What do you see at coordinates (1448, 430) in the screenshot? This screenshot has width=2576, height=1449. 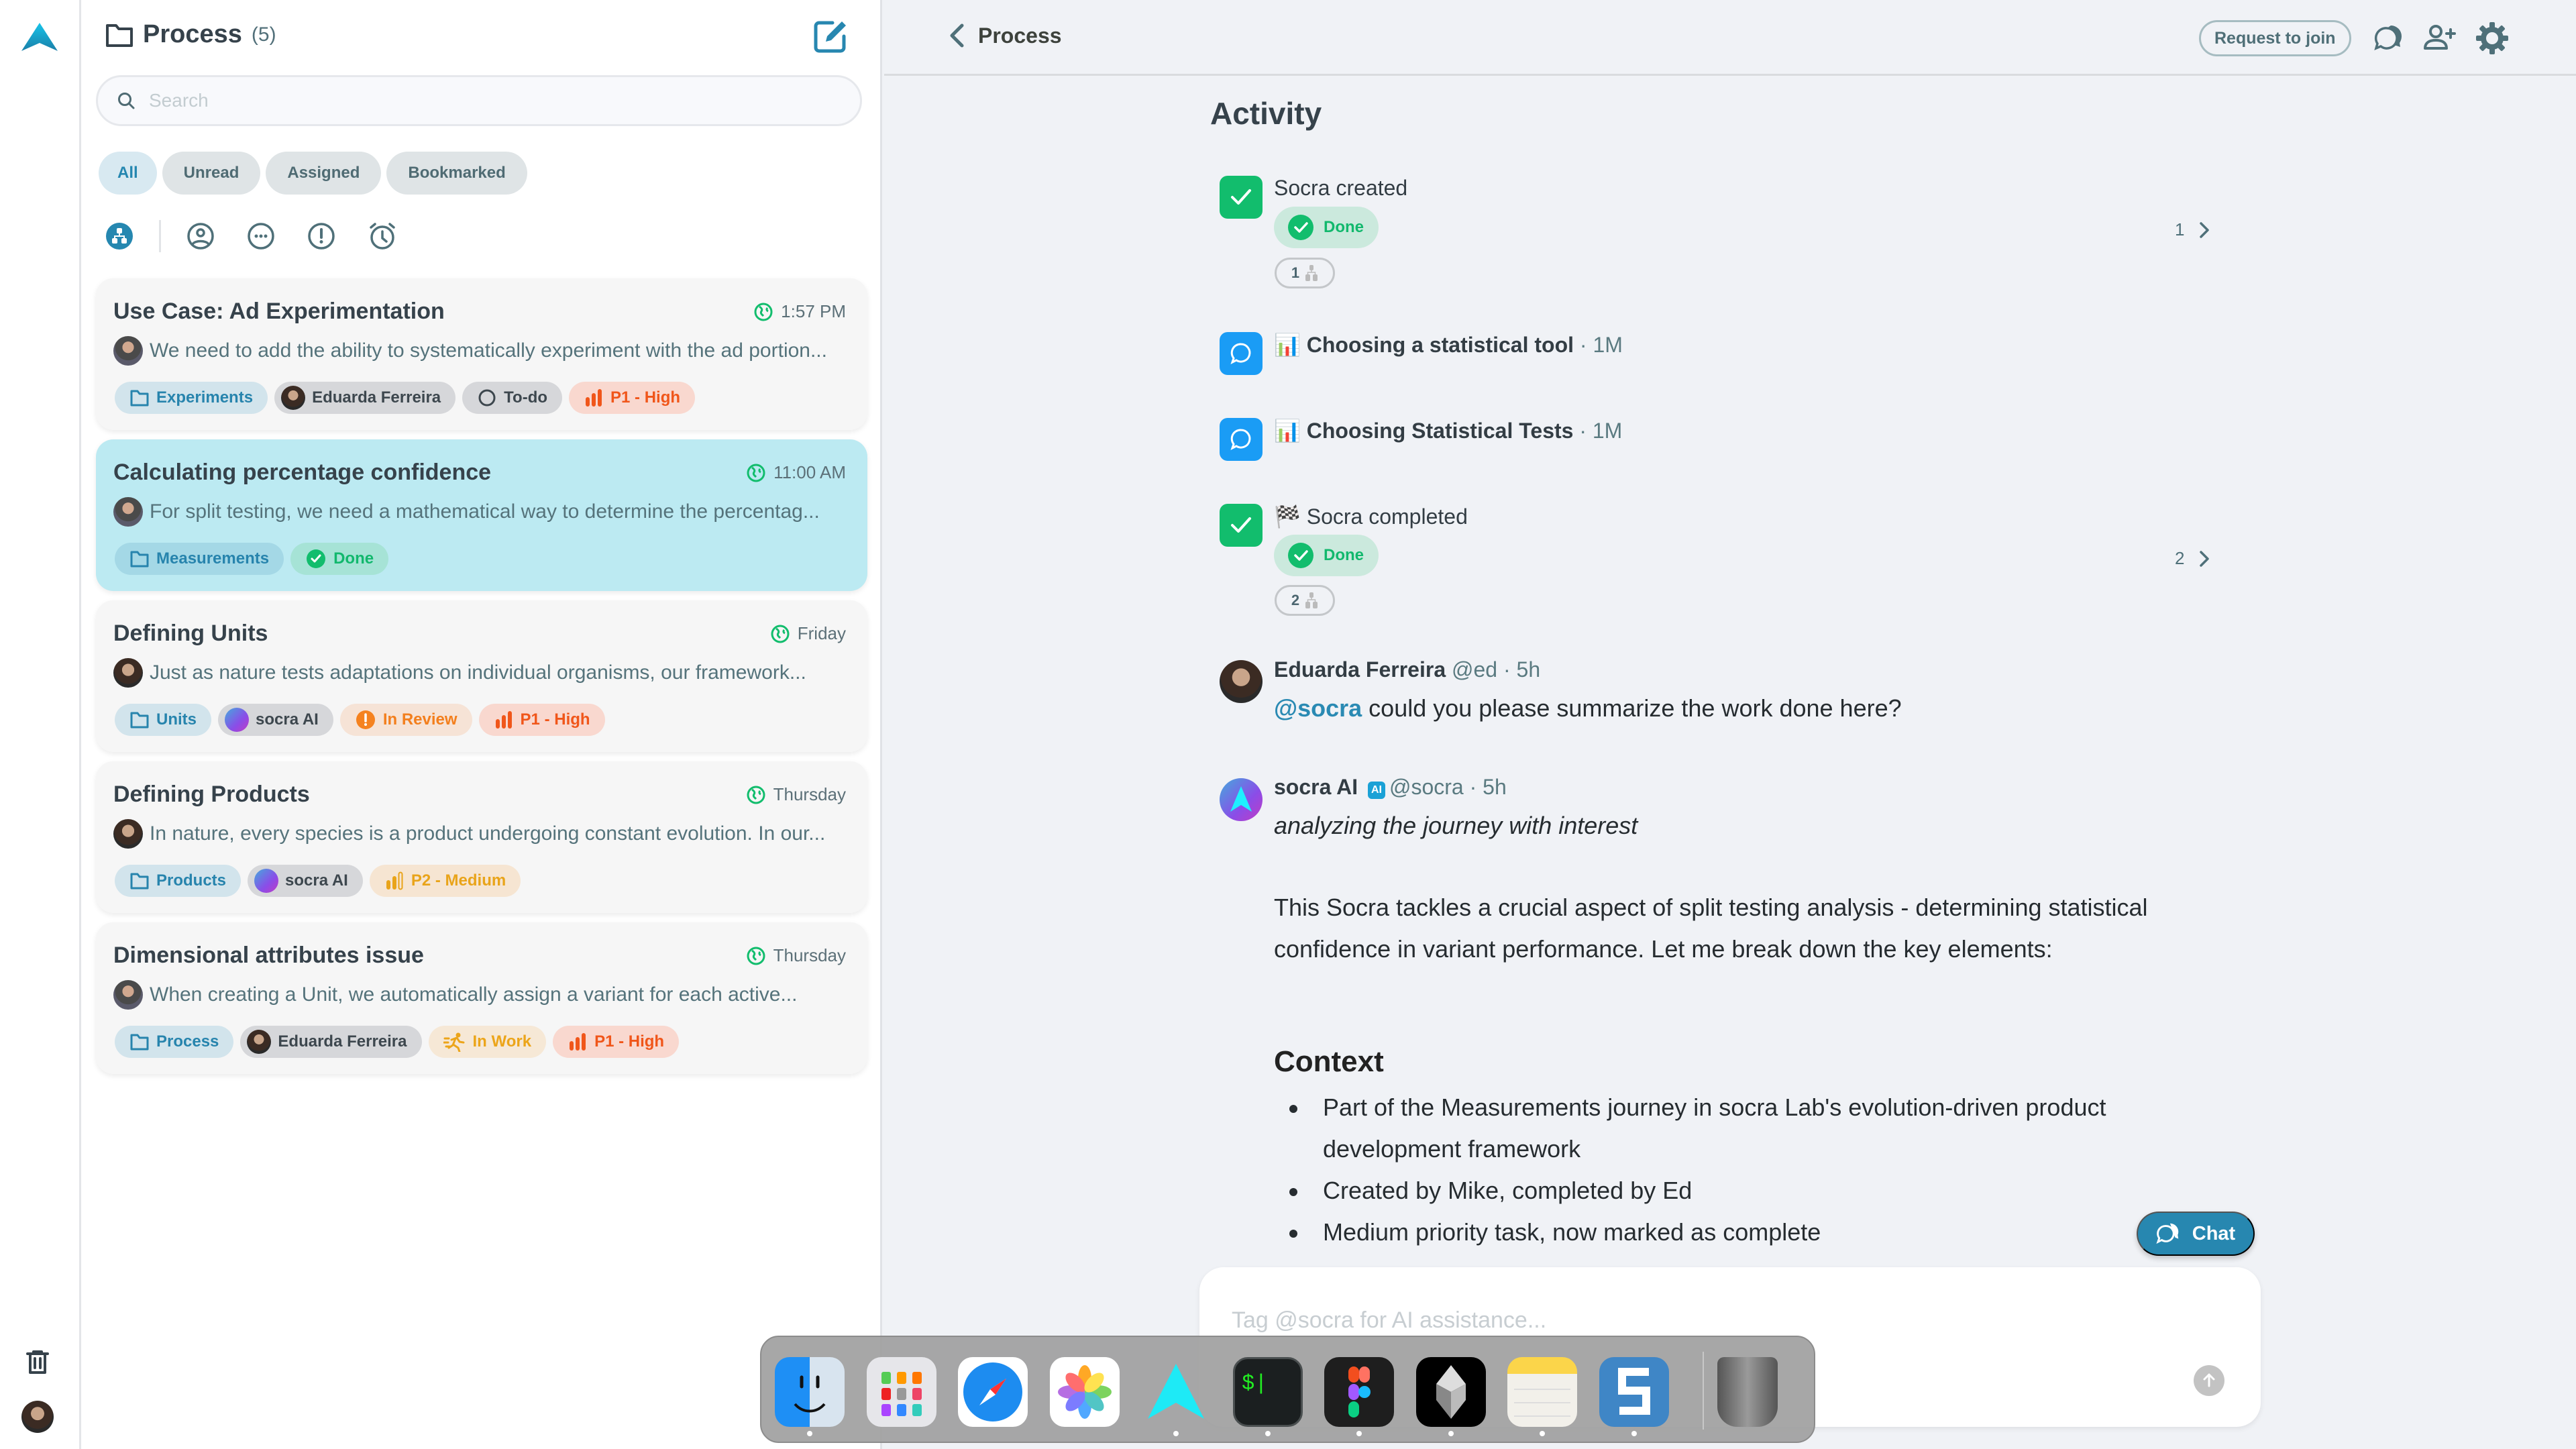 I see `thread-link: 📊 Choosing Statistical Tests · 1M` at bounding box center [1448, 430].